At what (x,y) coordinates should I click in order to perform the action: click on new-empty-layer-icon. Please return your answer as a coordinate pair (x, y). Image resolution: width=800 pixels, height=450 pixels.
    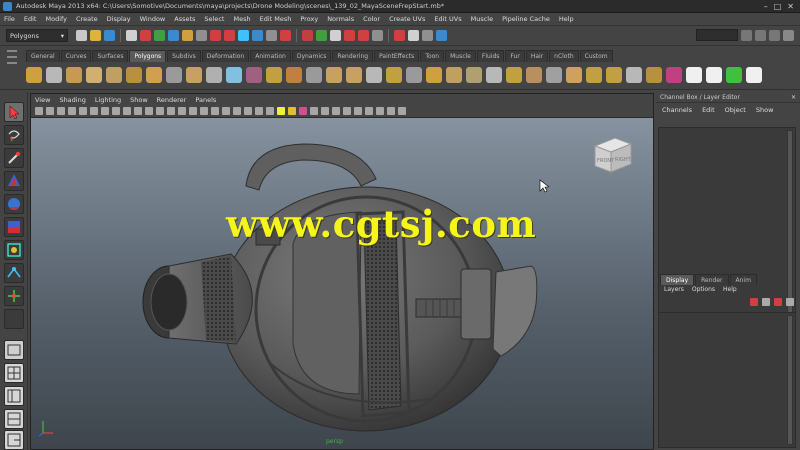
    Looking at the image, I should click on (766, 302).